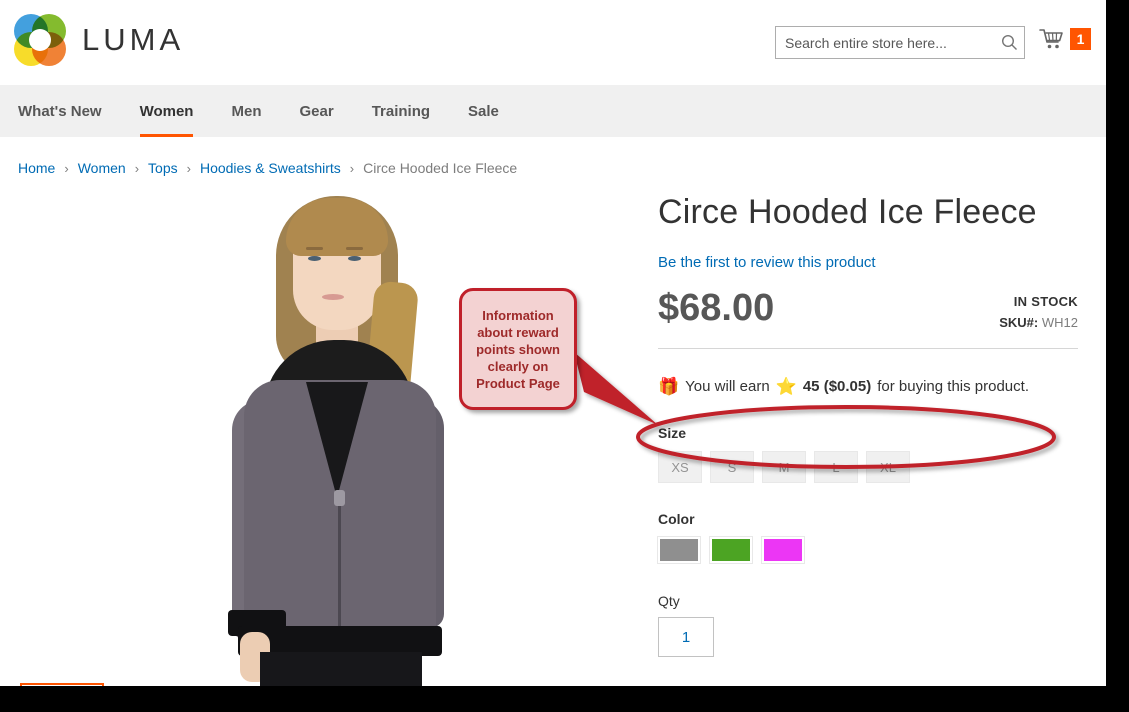  I want to click on price-row: $68.00 IN STOCK SKU#: WH12, so click(868, 308).